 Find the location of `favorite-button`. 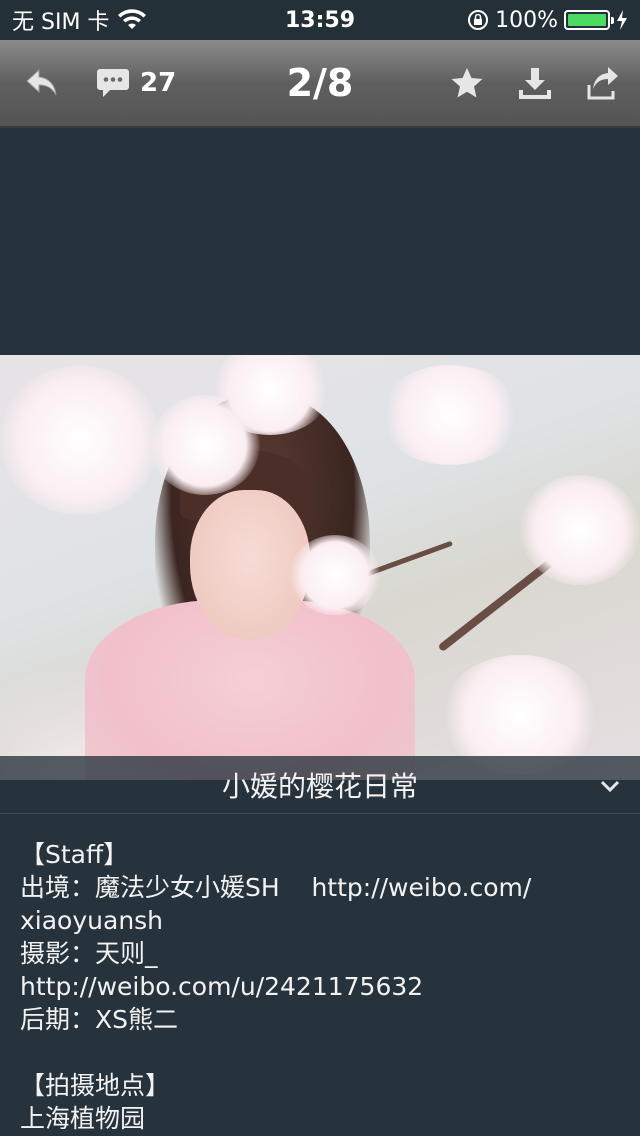

favorite-button is located at coordinates (467, 83).